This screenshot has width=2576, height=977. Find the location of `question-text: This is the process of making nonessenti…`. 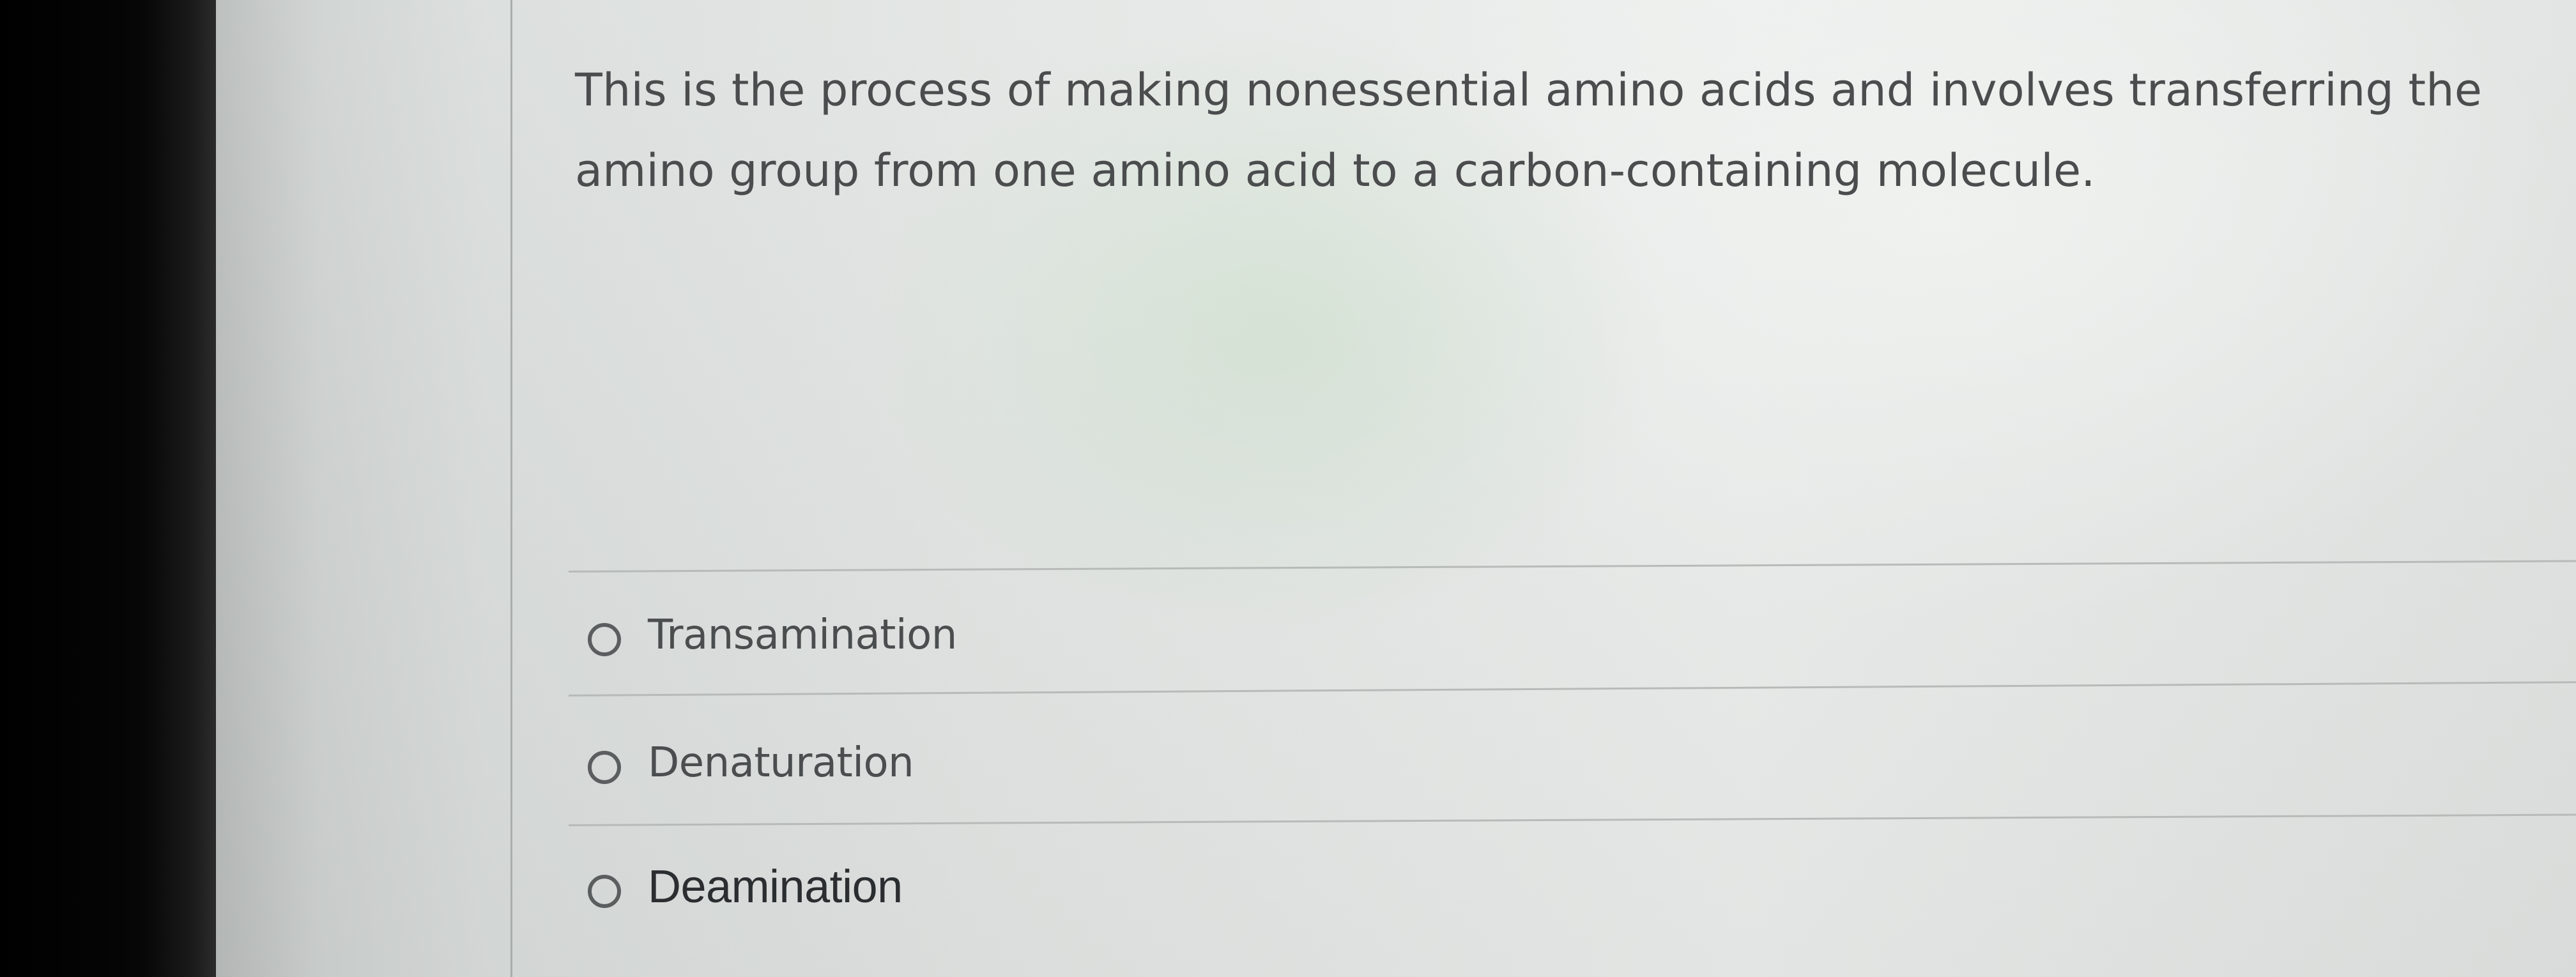

question-text: This is the process of making nonessenti… is located at coordinates (1528, 130).